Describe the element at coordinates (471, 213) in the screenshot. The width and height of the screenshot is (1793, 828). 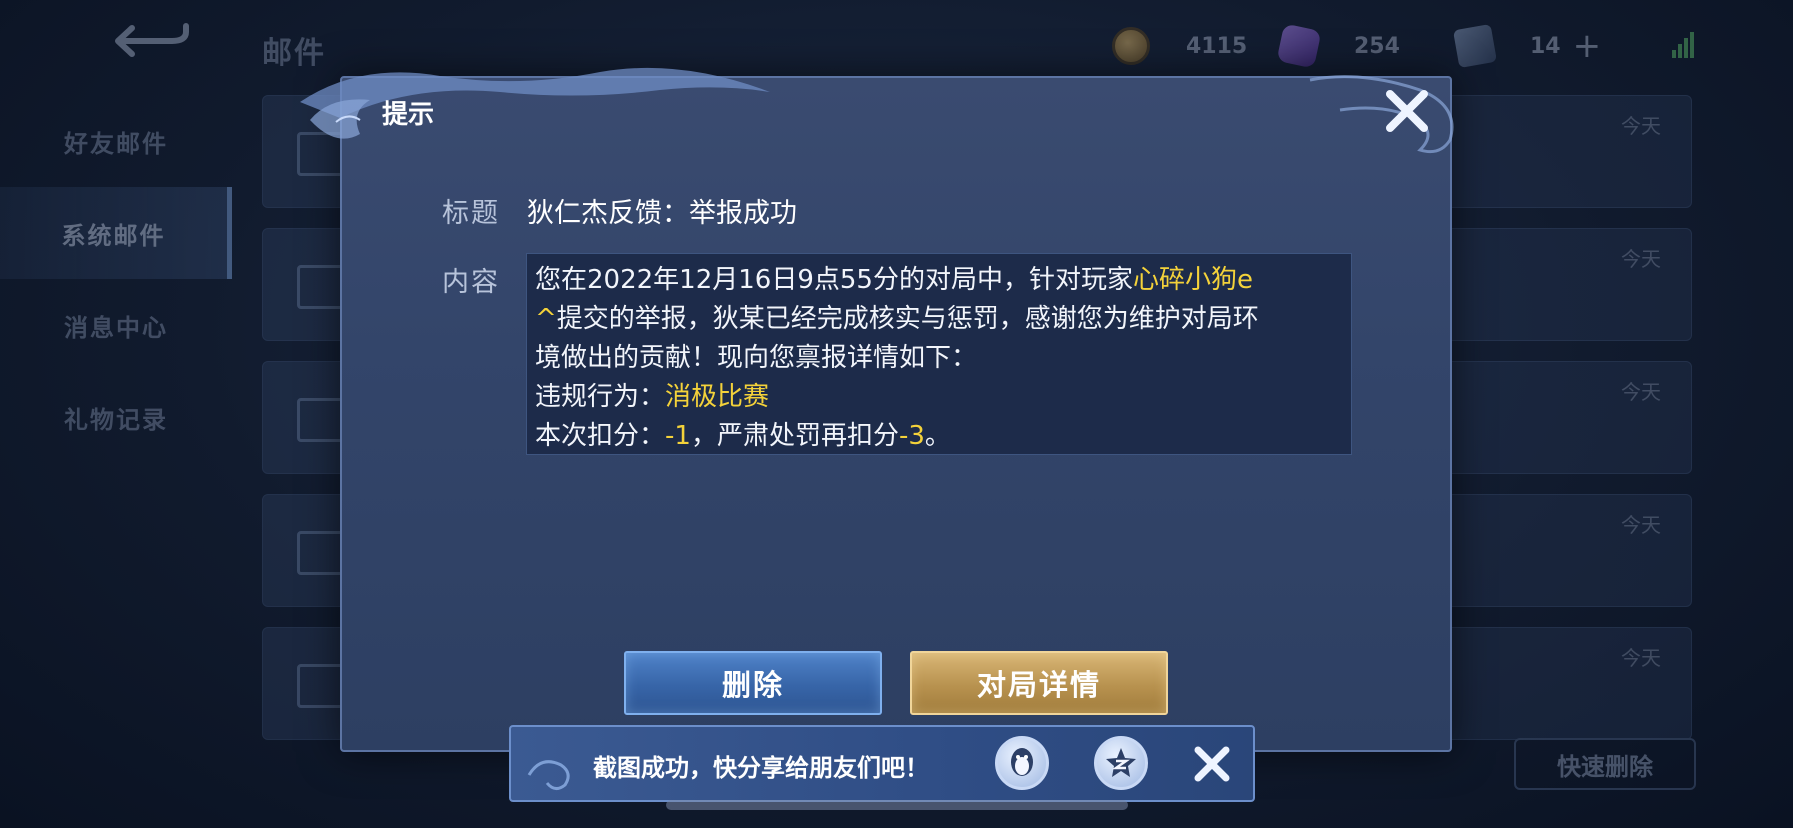
I see `subject-label: 标题` at that location.